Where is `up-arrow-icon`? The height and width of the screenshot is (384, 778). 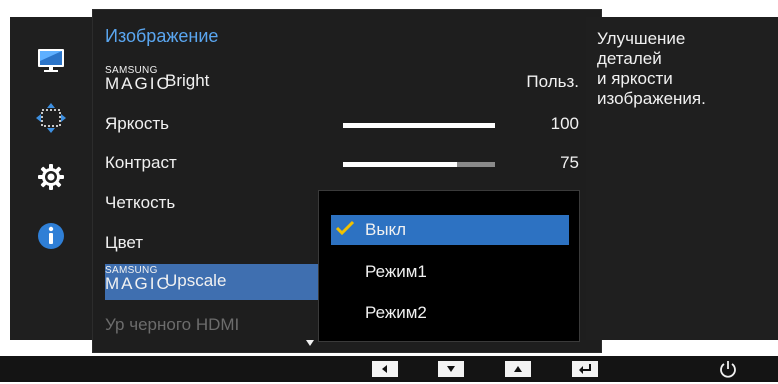 up-arrow-icon is located at coordinates (518, 369).